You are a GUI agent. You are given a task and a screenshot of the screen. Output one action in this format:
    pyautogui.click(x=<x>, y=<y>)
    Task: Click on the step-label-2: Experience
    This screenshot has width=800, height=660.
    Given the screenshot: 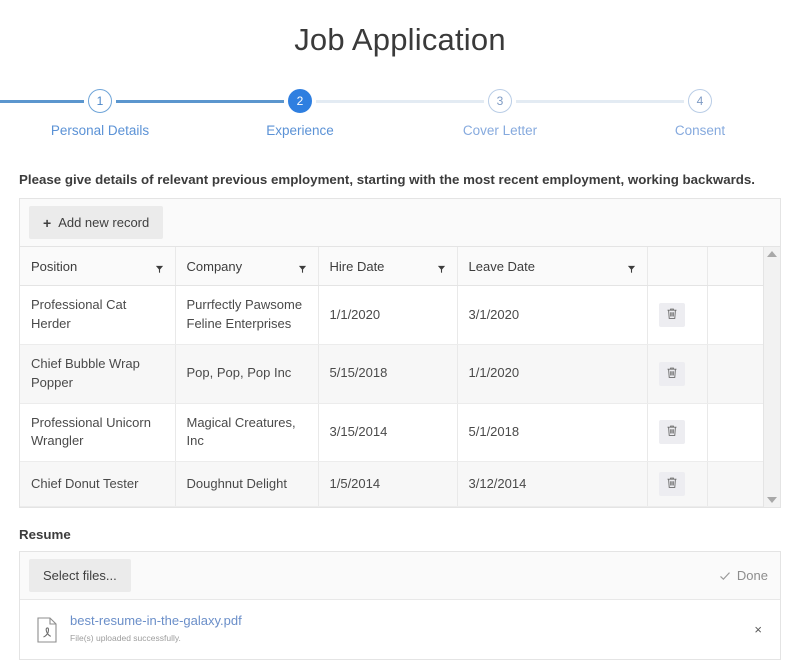 What is the action you would take?
    pyautogui.click(x=300, y=130)
    